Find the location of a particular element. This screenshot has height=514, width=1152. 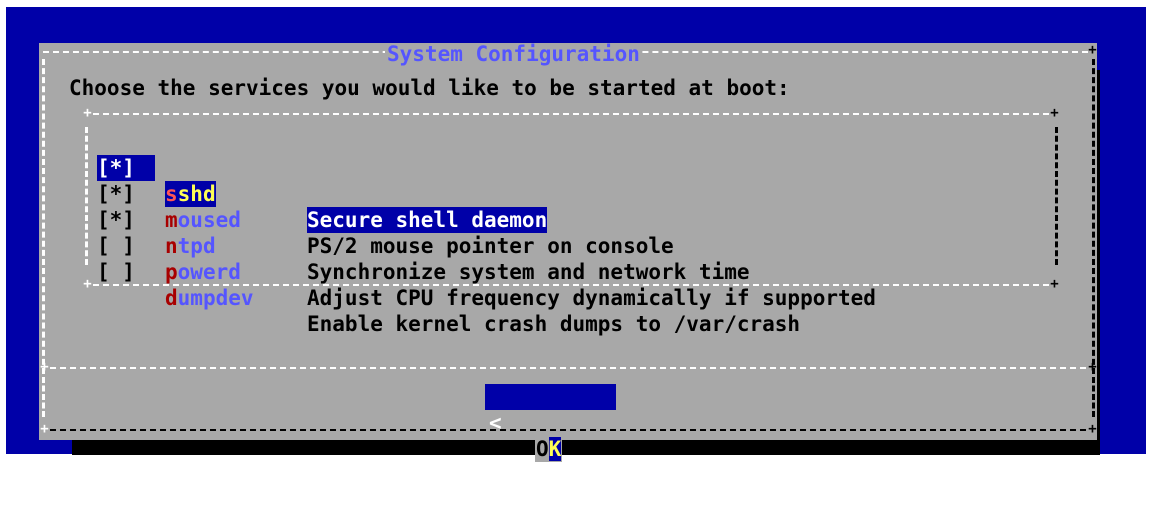

checkbox: [ ] is located at coordinates (126, 272).